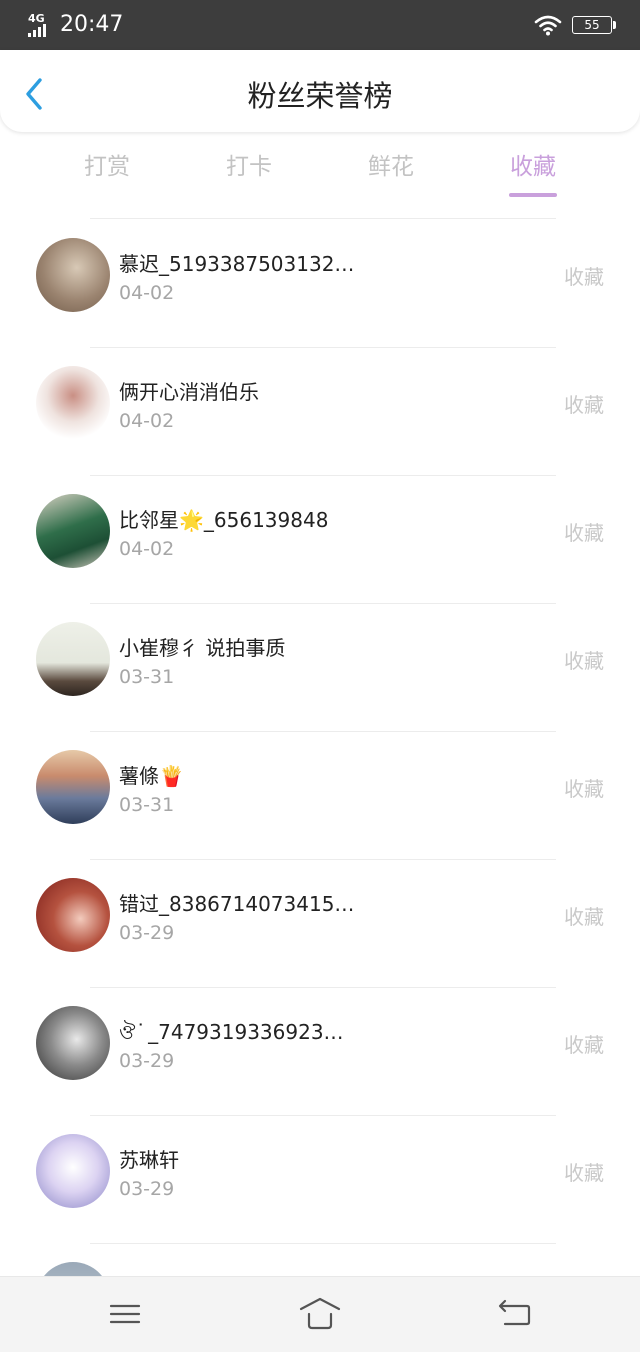 The image size is (640, 1352). What do you see at coordinates (149, 1160) in the screenshot?
I see `user-name: 苏琳轩` at bounding box center [149, 1160].